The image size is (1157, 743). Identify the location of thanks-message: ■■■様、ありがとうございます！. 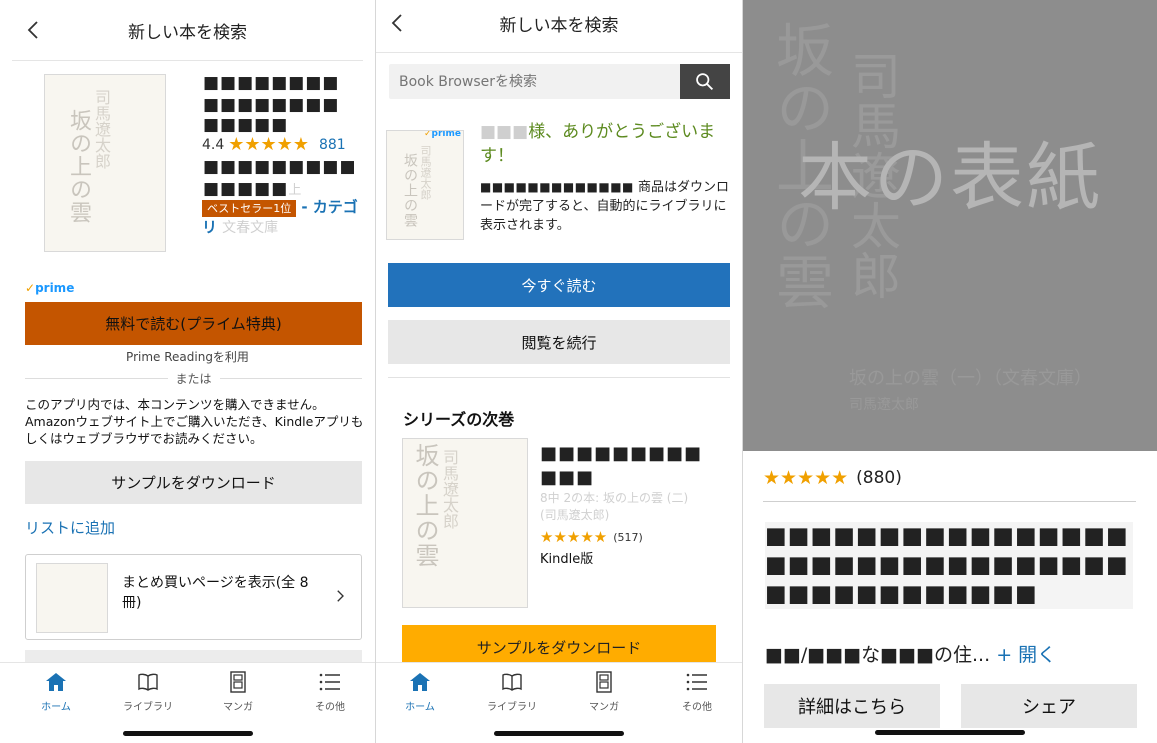
(598, 144).